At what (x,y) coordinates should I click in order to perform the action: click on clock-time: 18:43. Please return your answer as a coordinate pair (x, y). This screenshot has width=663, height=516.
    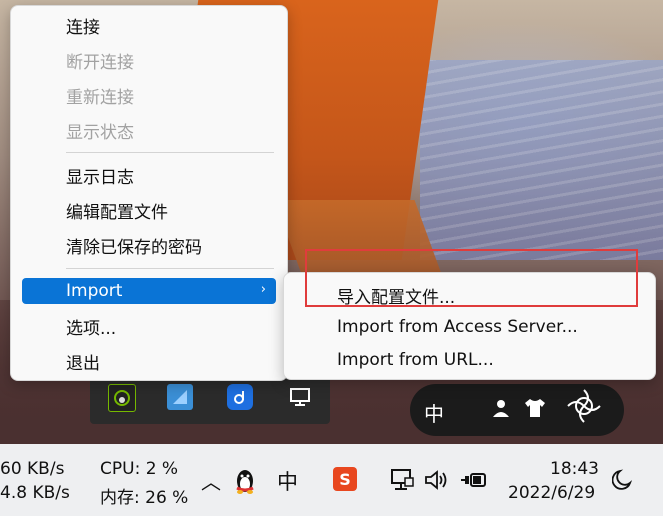
    Looking at the image, I should click on (574, 469).